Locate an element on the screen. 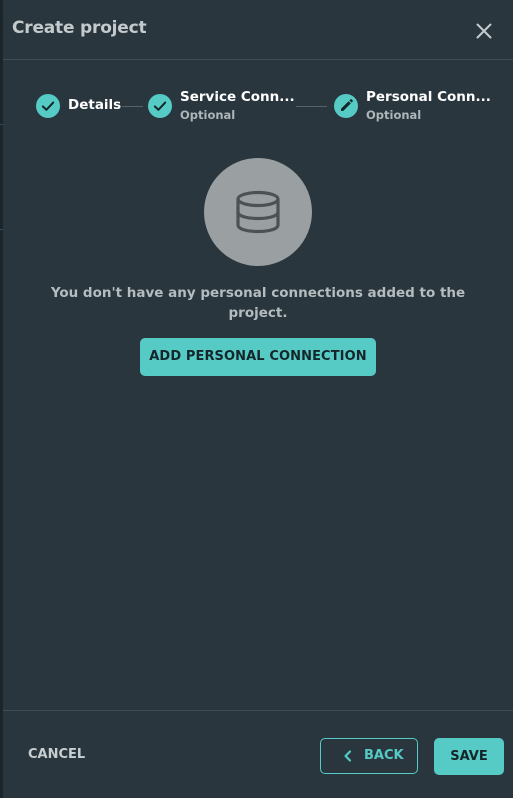 The image size is (513, 798). step-details-circle is located at coordinates (48, 106).